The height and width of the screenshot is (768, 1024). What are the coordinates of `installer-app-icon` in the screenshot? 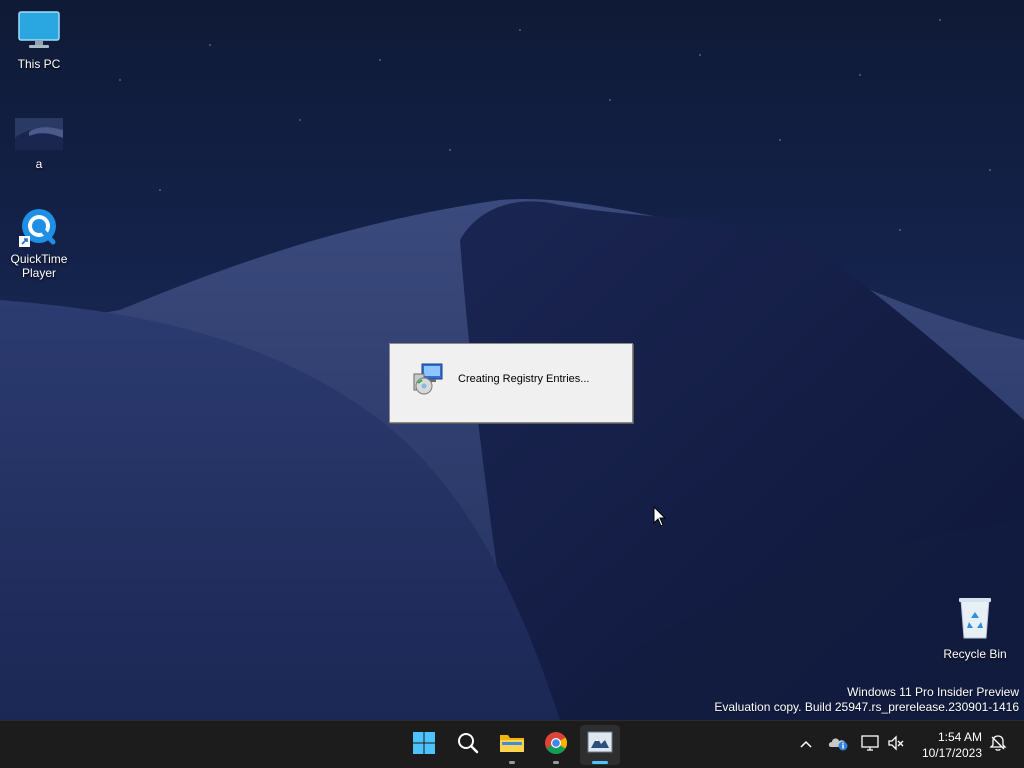 It's located at (600, 745).